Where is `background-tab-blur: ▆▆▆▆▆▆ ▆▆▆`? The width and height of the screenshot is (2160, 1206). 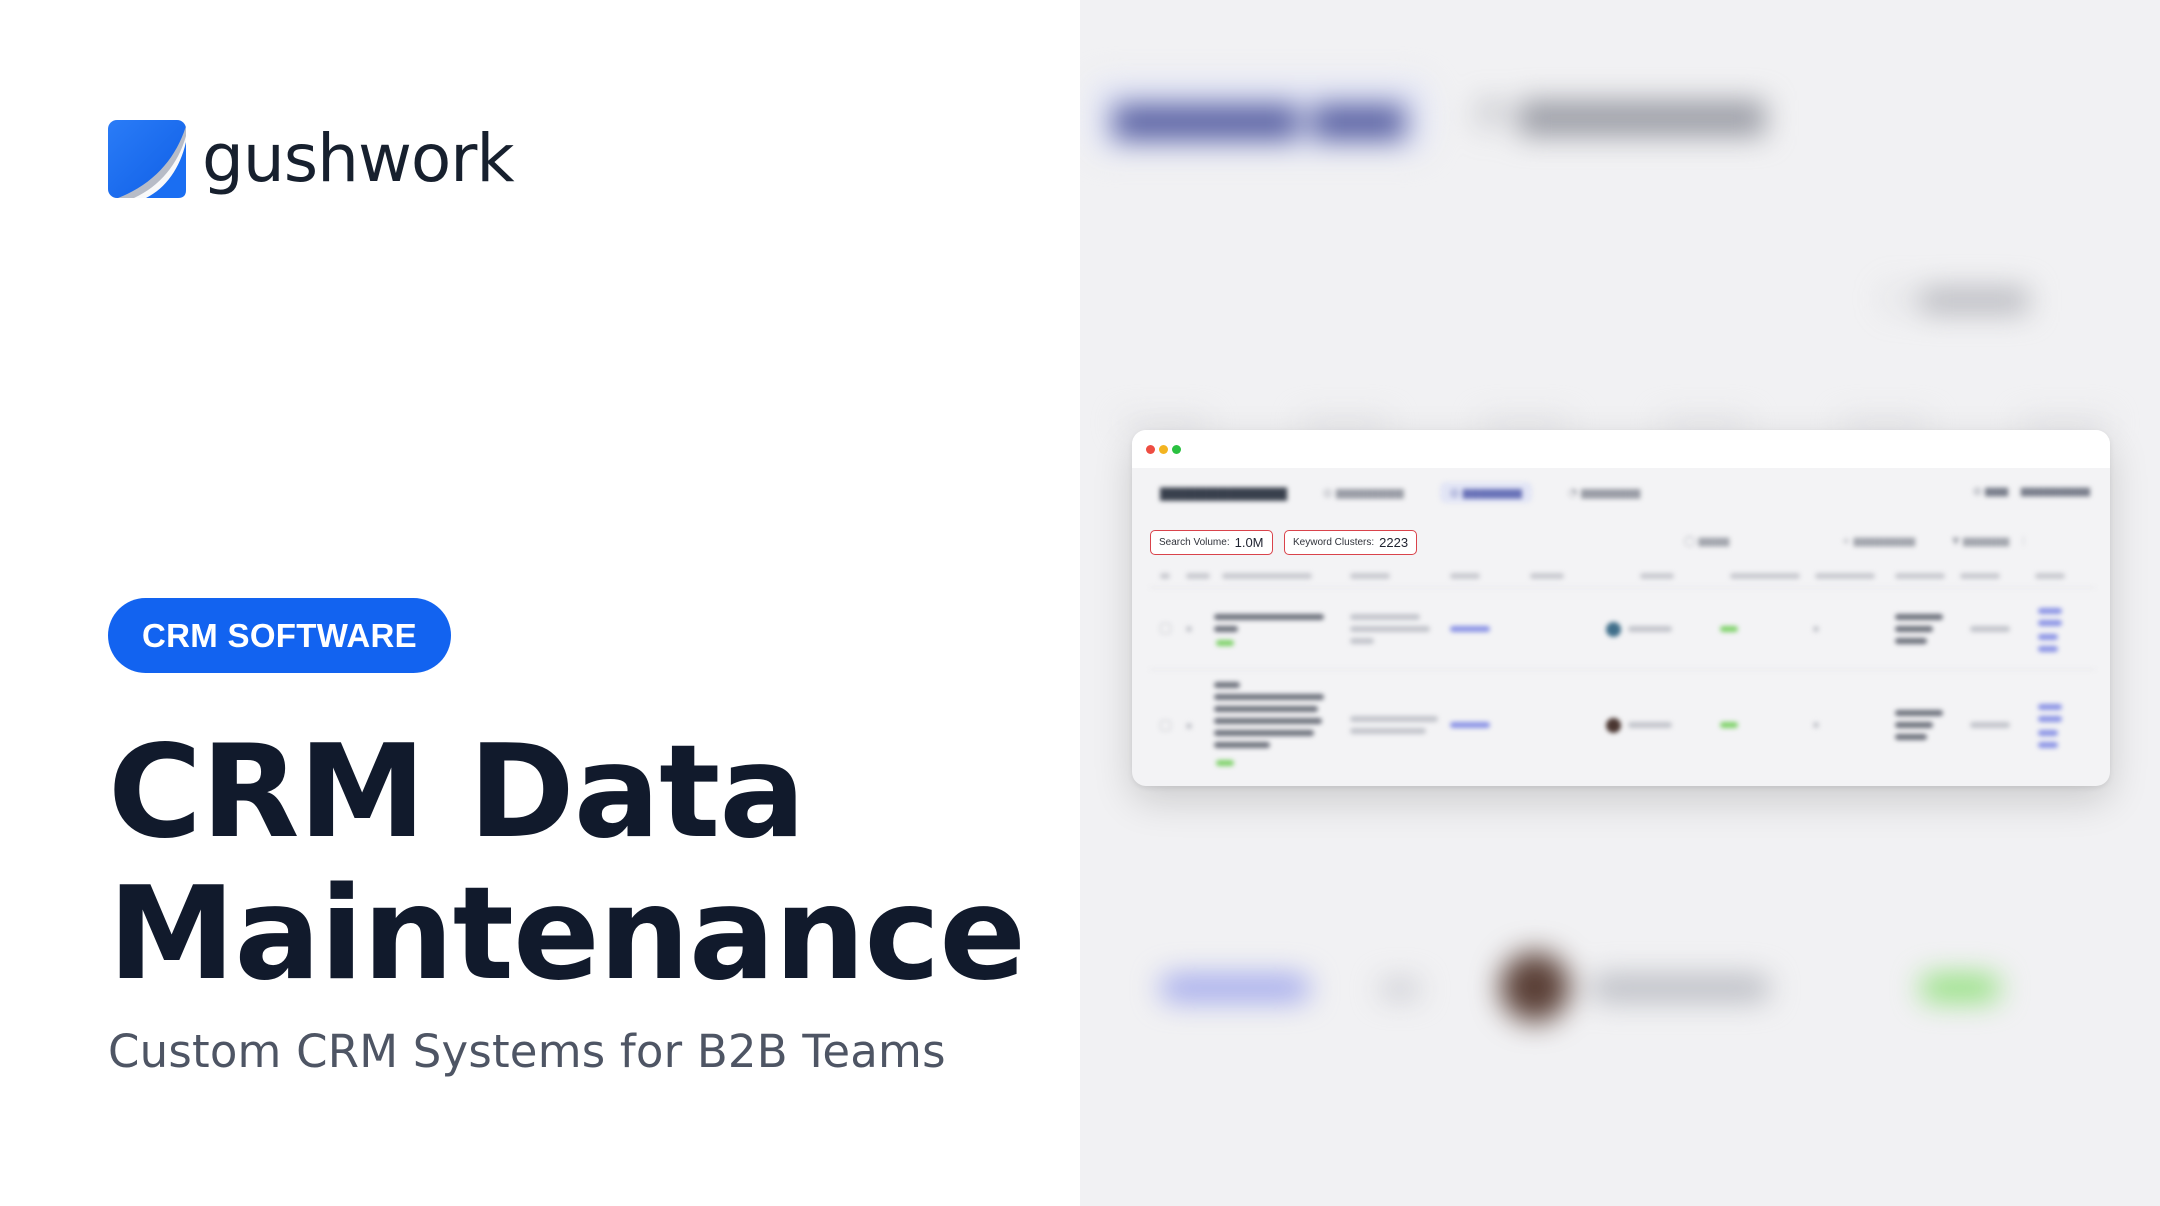 background-tab-blur: ▆▆▆▆▆▆ ▆▆▆ is located at coordinates (1259, 117).